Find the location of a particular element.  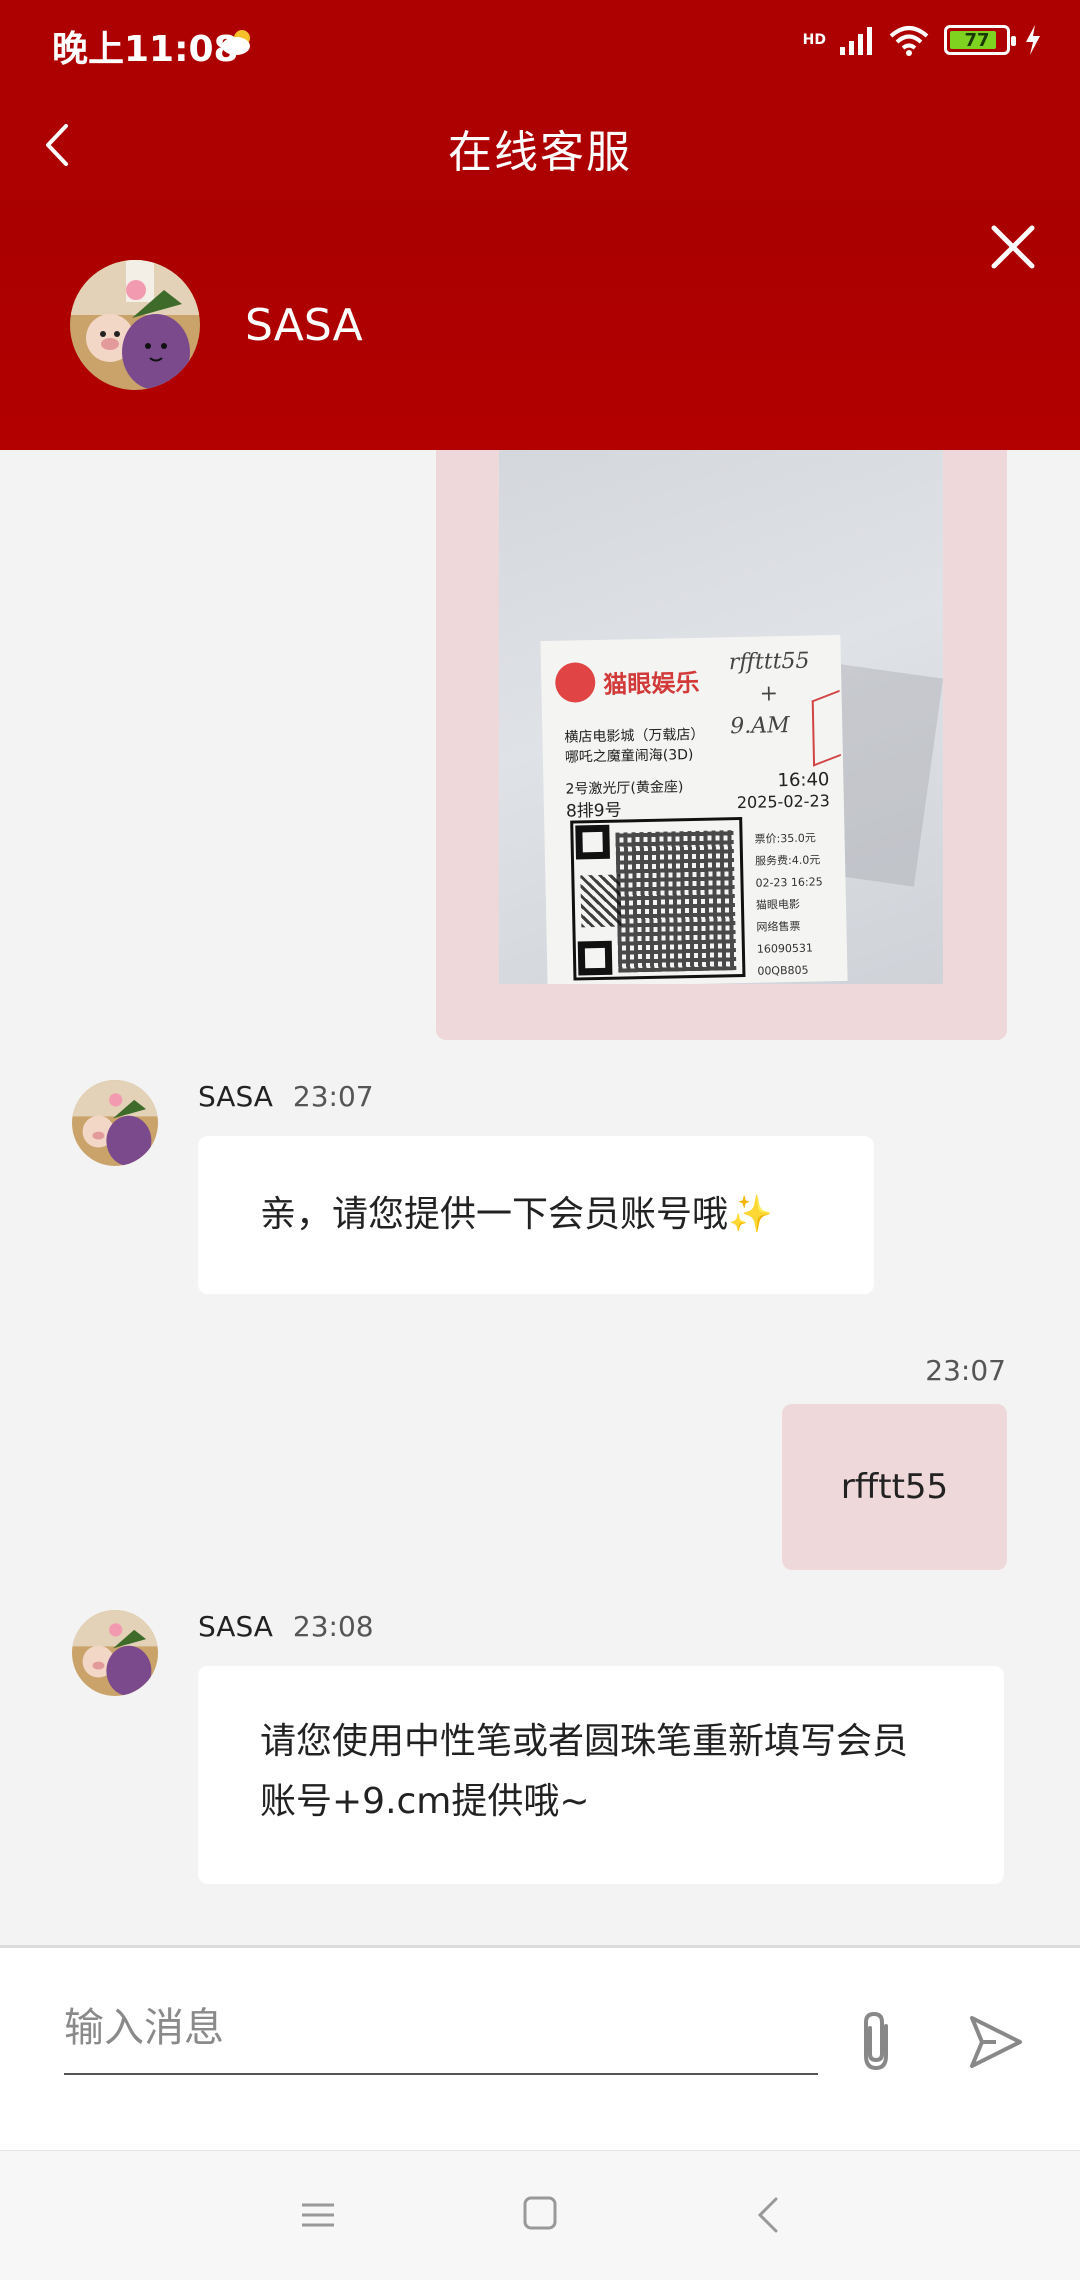

agent-avatar is located at coordinates (135, 325).